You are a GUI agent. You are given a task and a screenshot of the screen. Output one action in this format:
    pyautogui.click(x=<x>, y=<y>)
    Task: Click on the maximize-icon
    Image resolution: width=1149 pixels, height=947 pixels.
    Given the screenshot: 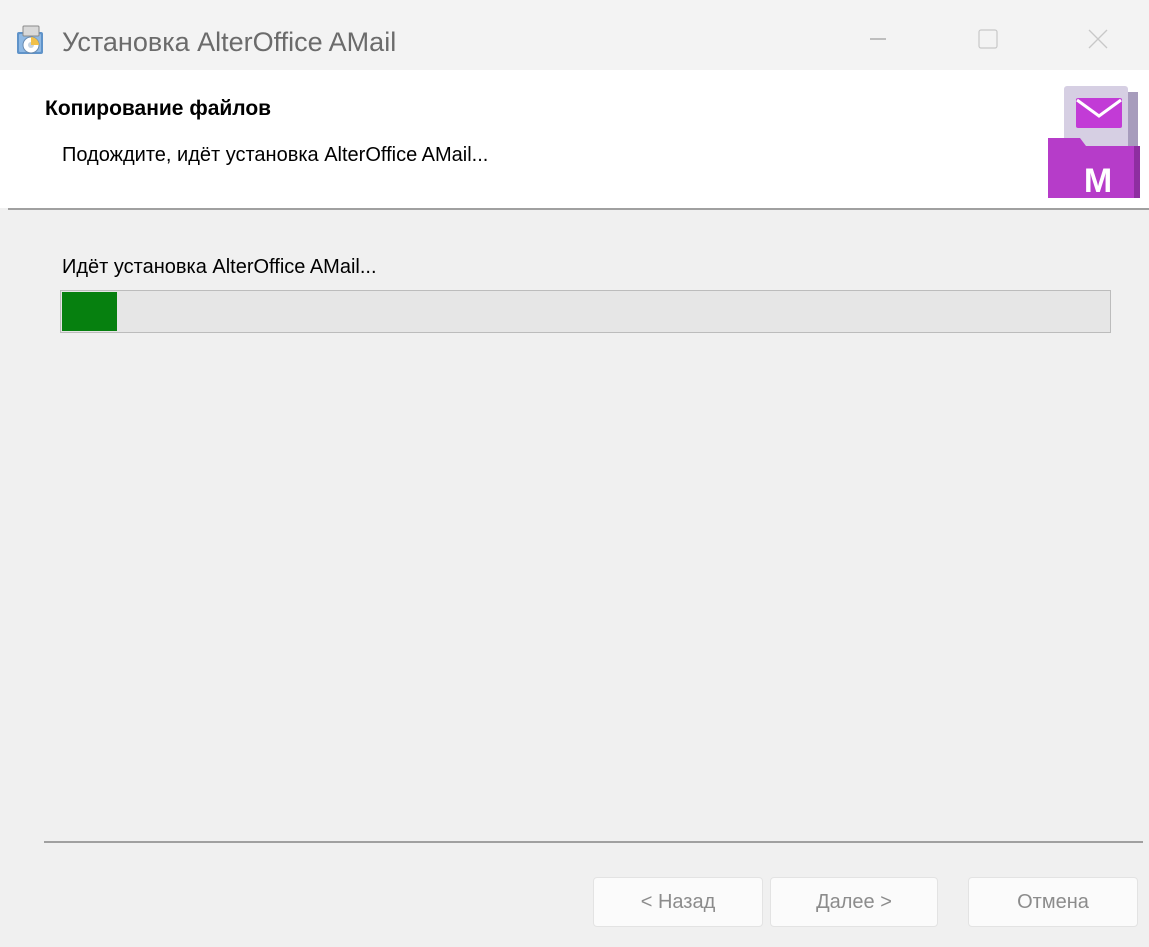 What is the action you would take?
    pyautogui.click(x=988, y=39)
    